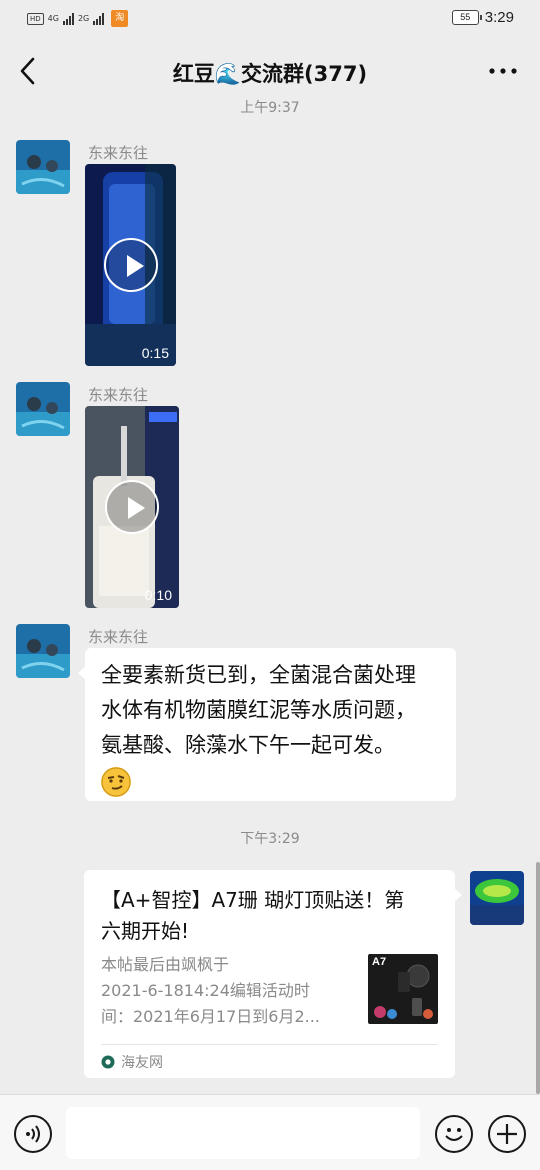 The width and height of the screenshot is (540, 1170). I want to click on link-source: 海友网, so click(132, 1062).